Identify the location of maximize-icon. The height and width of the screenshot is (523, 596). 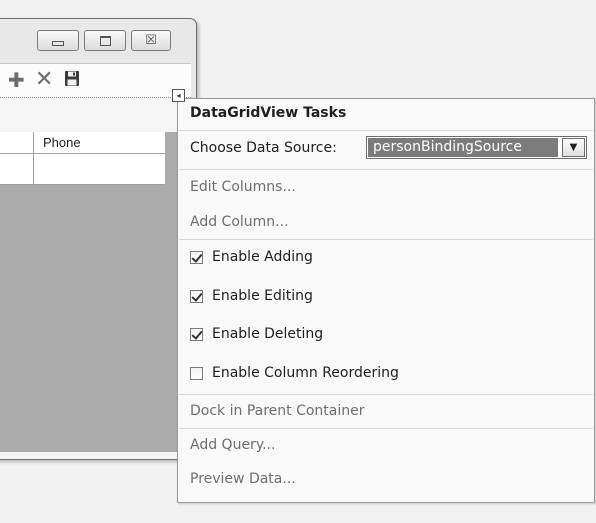
(105, 40).